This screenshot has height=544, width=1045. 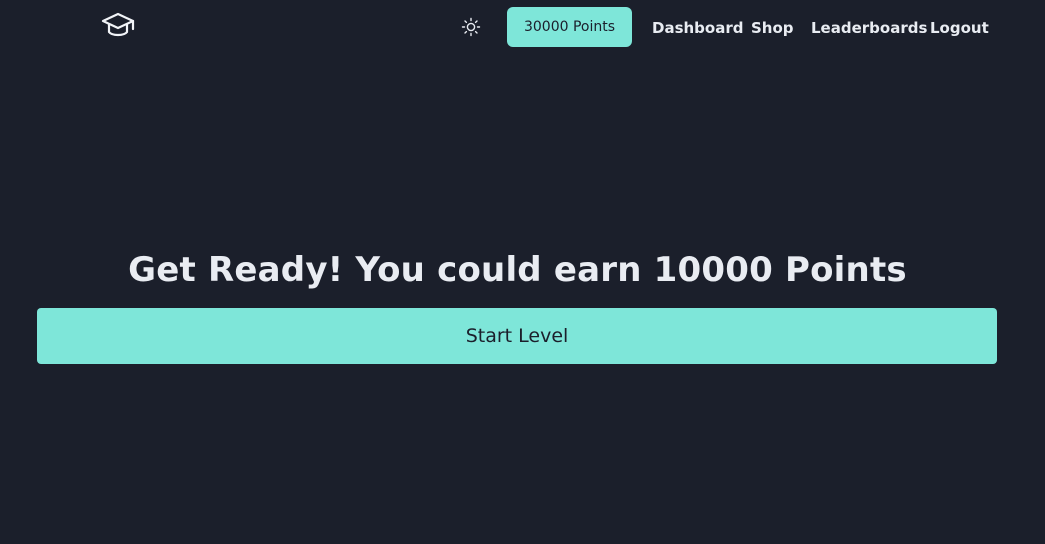 I want to click on nav-link-shop: Shop, so click(x=772, y=28).